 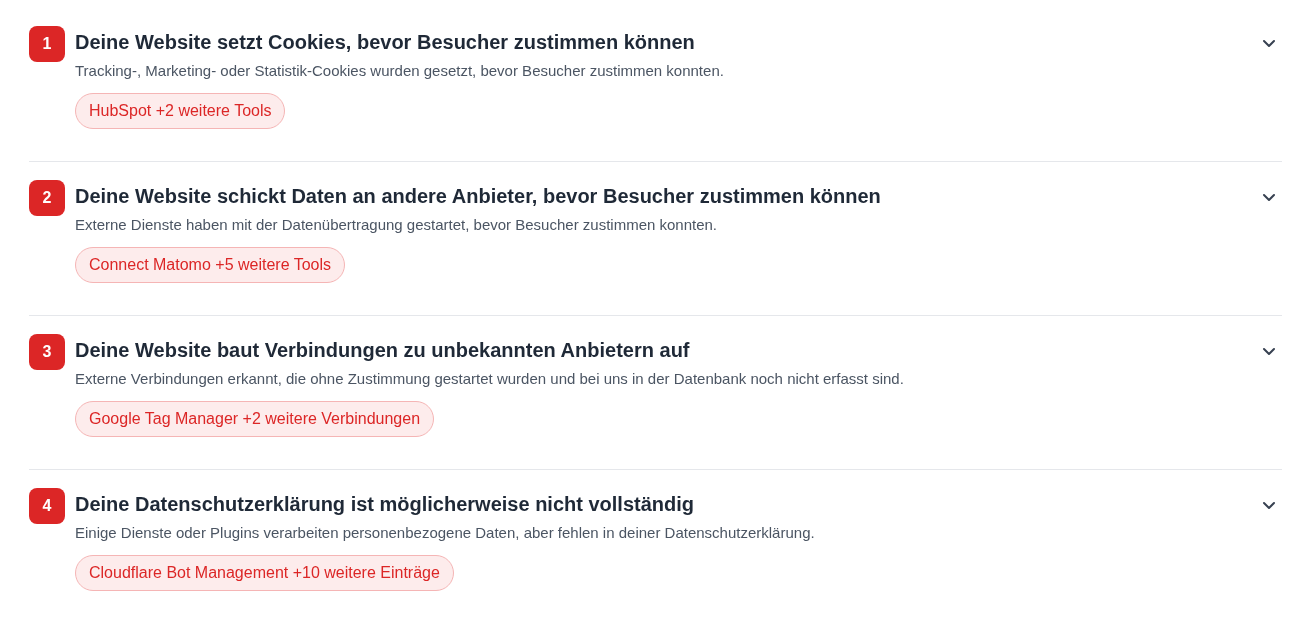 What do you see at coordinates (180, 111) in the screenshot?
I see `tool-tag: HubSpot +2 weitere Tools` at bounding box center [180, 111].